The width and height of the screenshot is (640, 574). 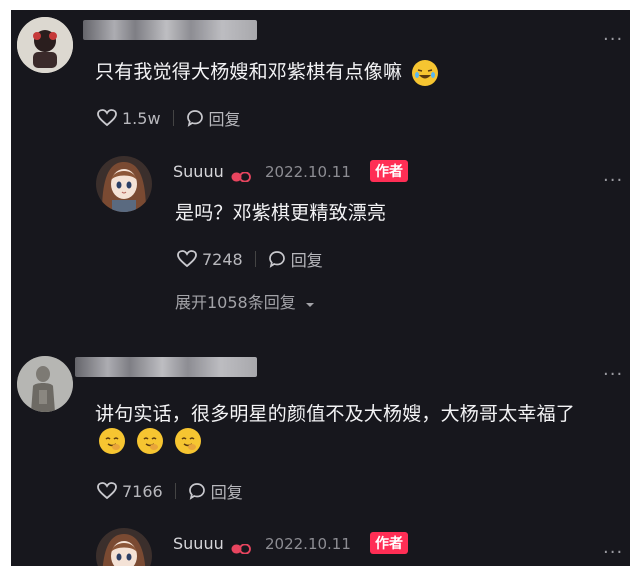 What do you see at coordinates (250, 259) in the screenshot?
I see `reply-1-actions: 7248 回复` at bounding box center [250, 259].